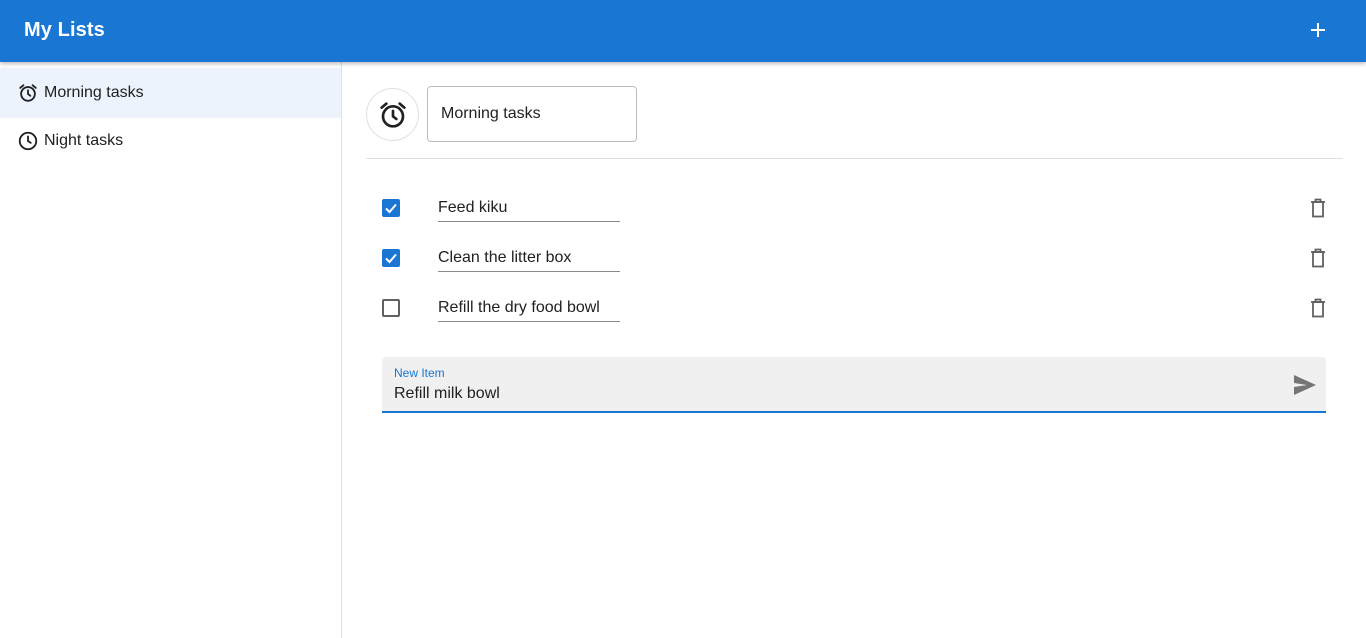 This screenshot has height=638, width=1366. I want to click on send-button, so click(1305, 385).